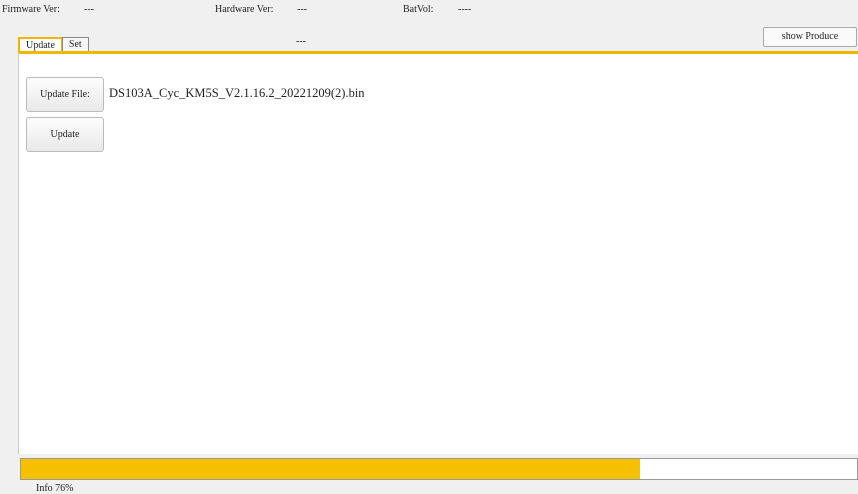 This screenshot has width=858, height=494. Describe the element at coordinates (75, 44) in the screenshot. I see `tab-set: Set` at that location.